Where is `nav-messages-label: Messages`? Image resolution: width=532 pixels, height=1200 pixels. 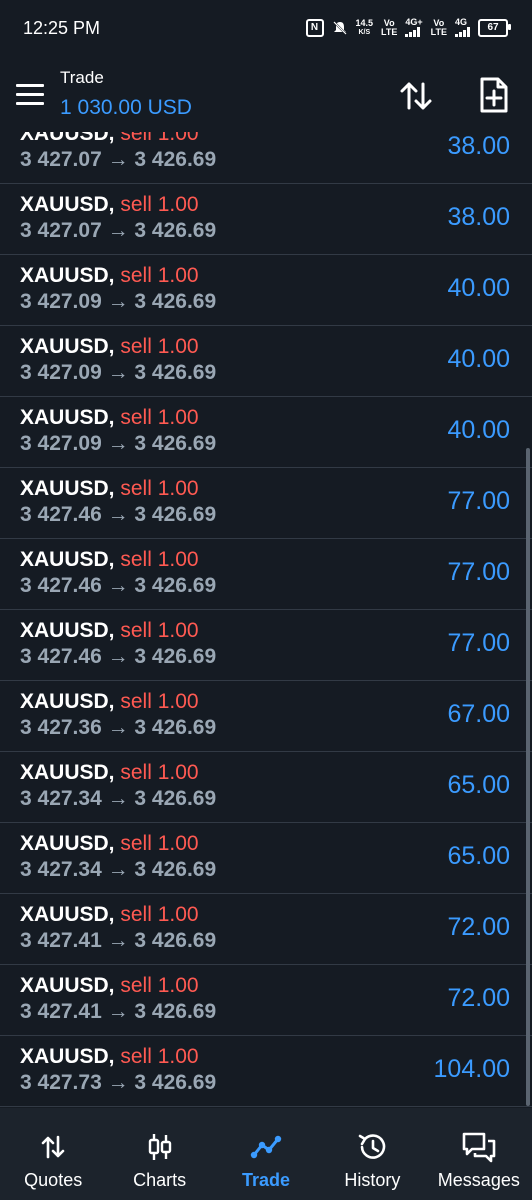 nav-messages-label: Messages is located at coordinates (478, 1180).